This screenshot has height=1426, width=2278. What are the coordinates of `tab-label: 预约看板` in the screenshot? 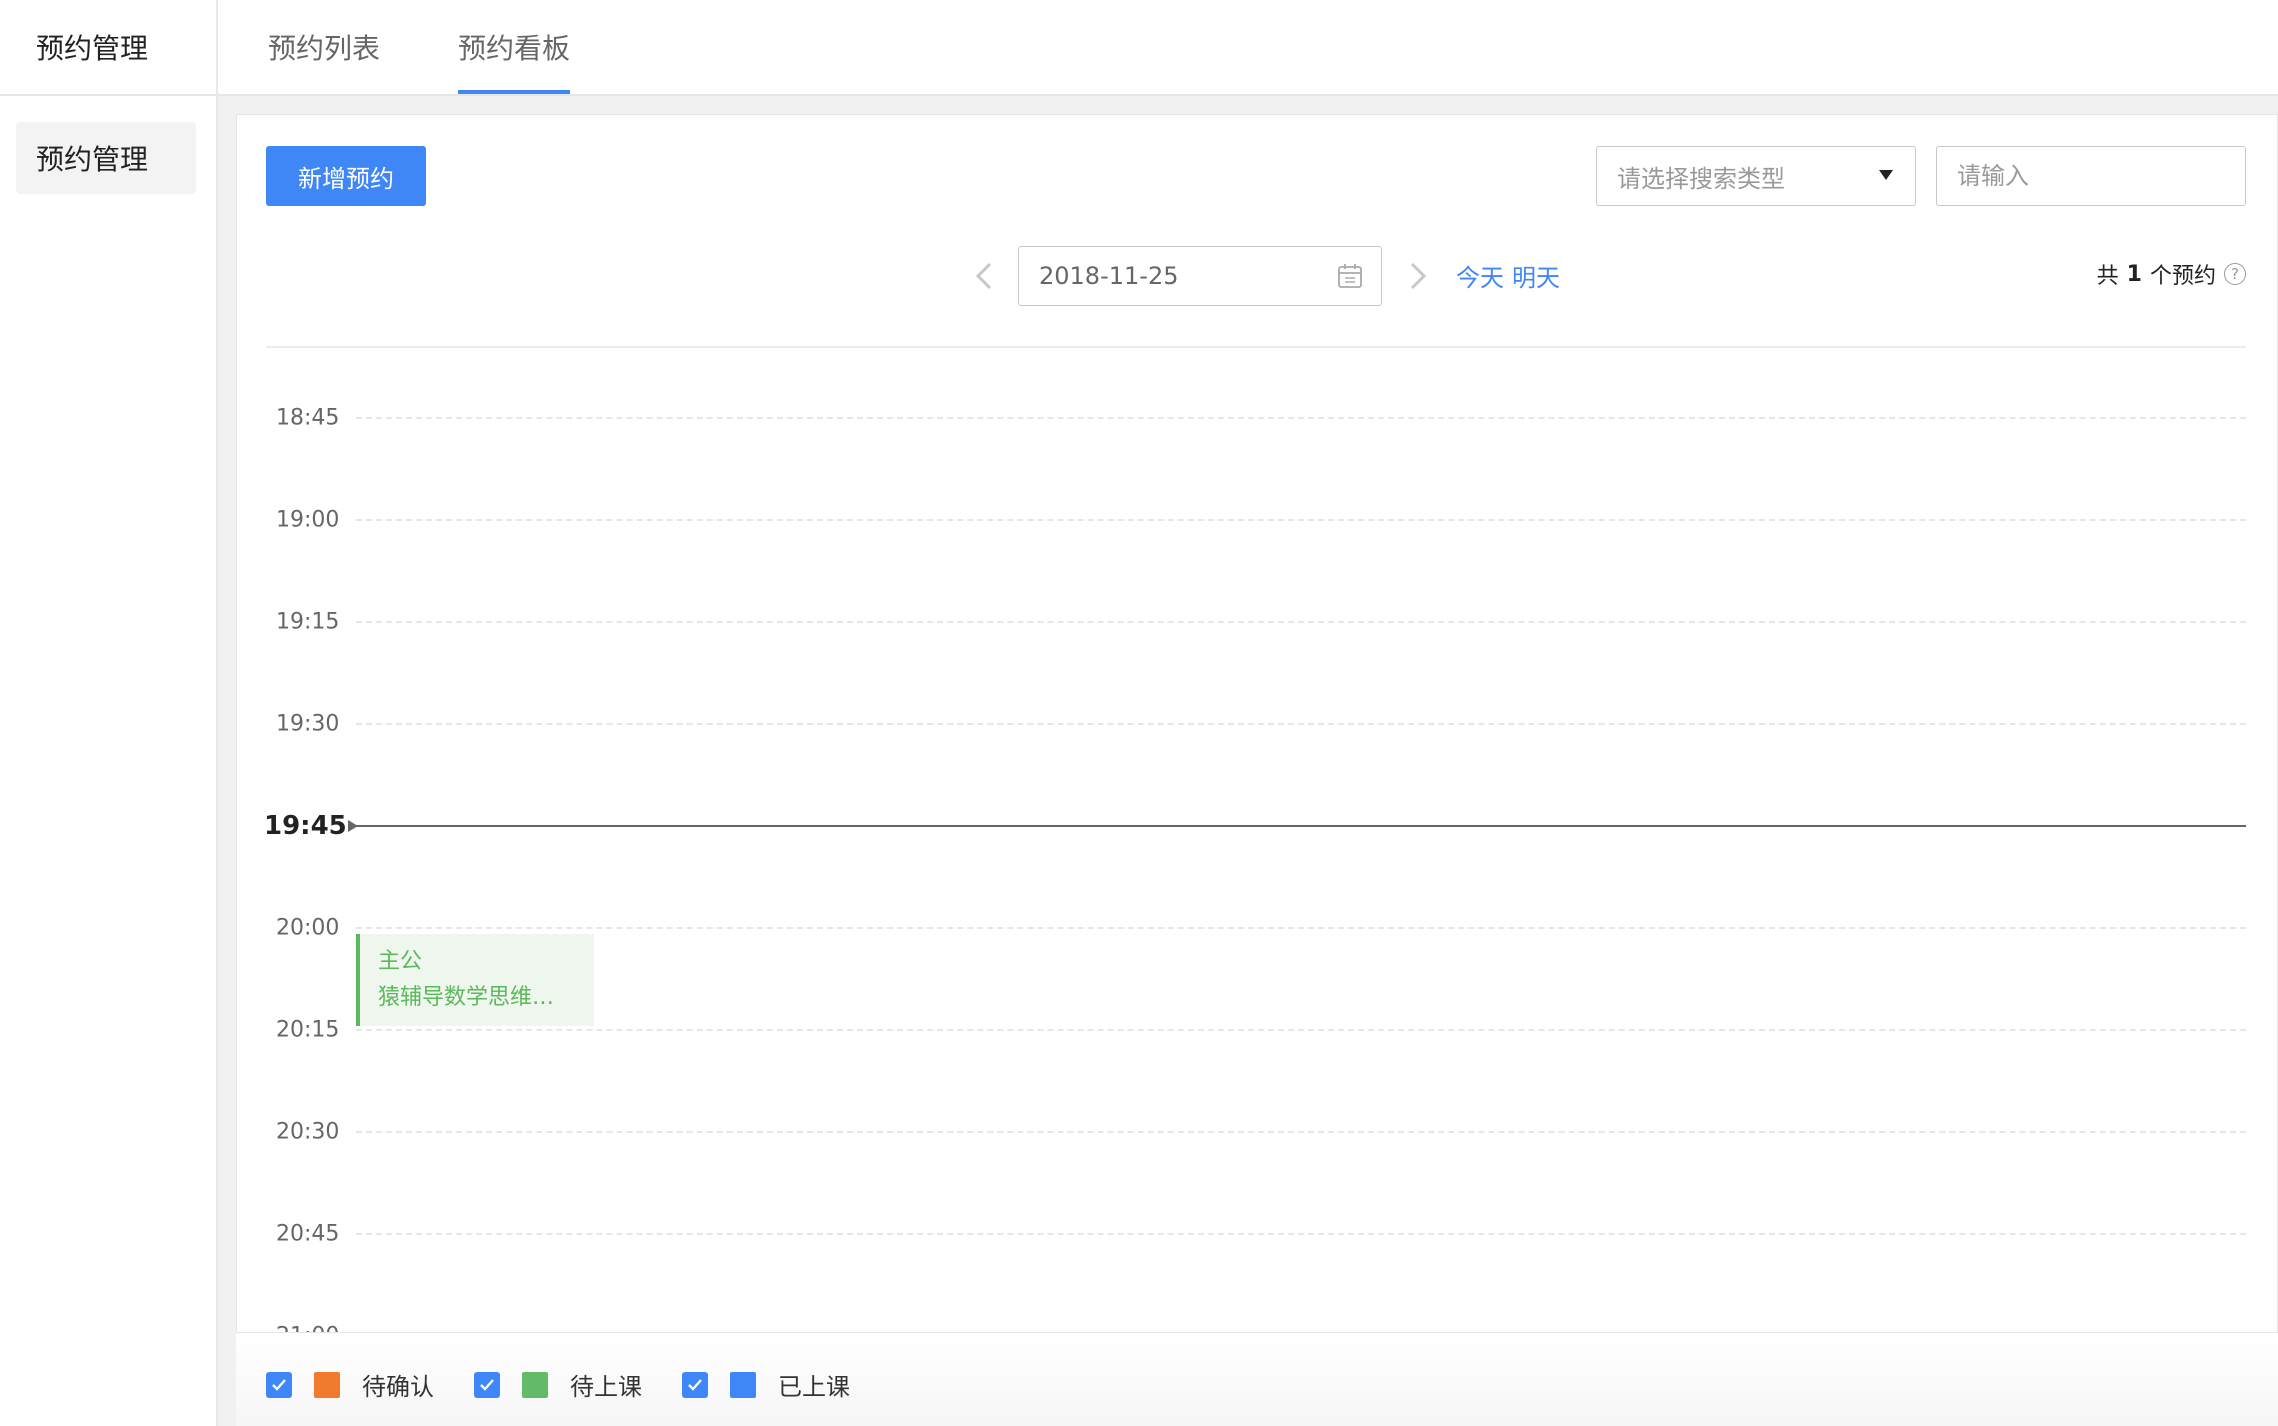 It's located at (514, 48).